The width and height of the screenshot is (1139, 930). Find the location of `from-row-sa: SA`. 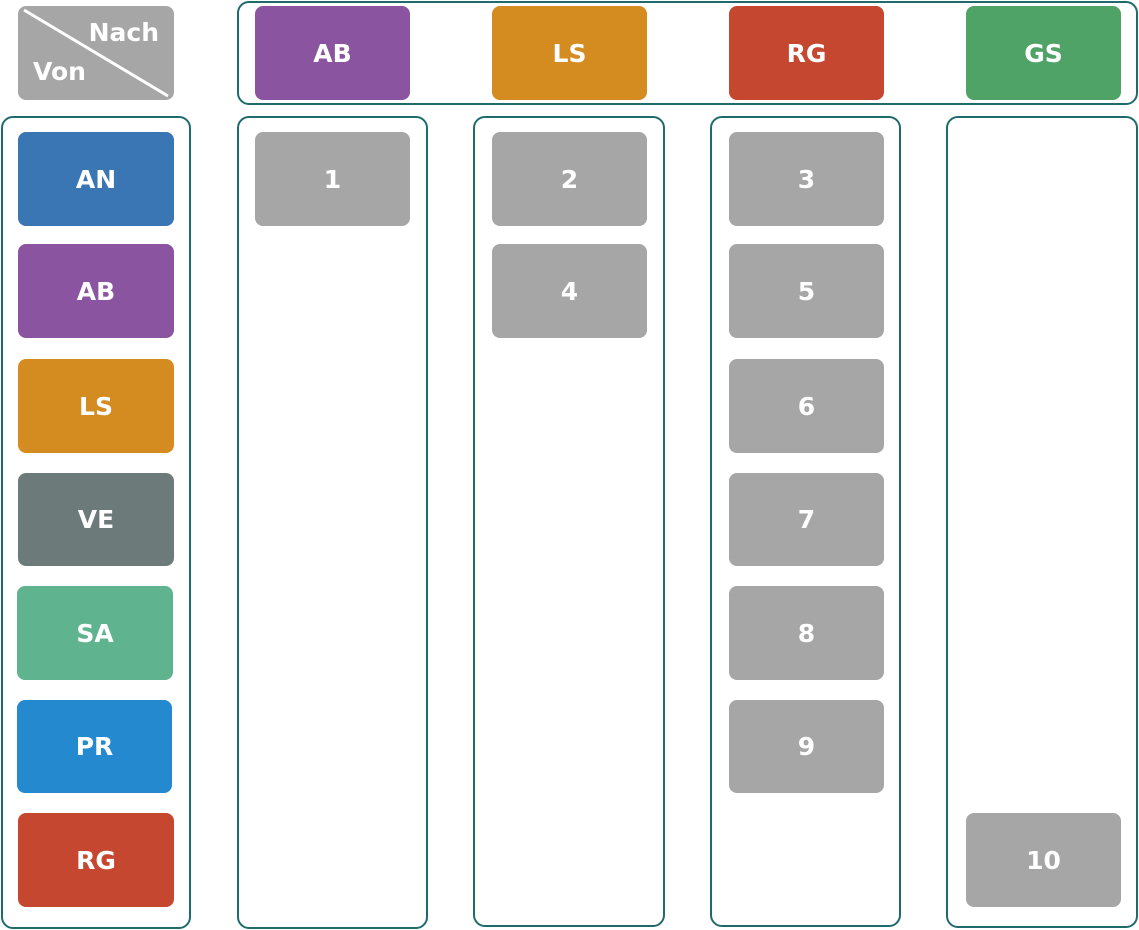

from-row-sa: SA is located at coordinates (95, 633).